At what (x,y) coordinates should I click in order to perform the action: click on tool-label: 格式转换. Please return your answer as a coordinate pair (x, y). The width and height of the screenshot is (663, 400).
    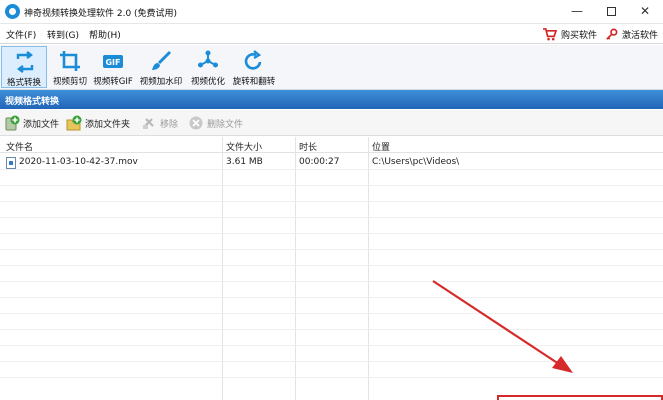
    Looking at the image, I should click on (23, 83).